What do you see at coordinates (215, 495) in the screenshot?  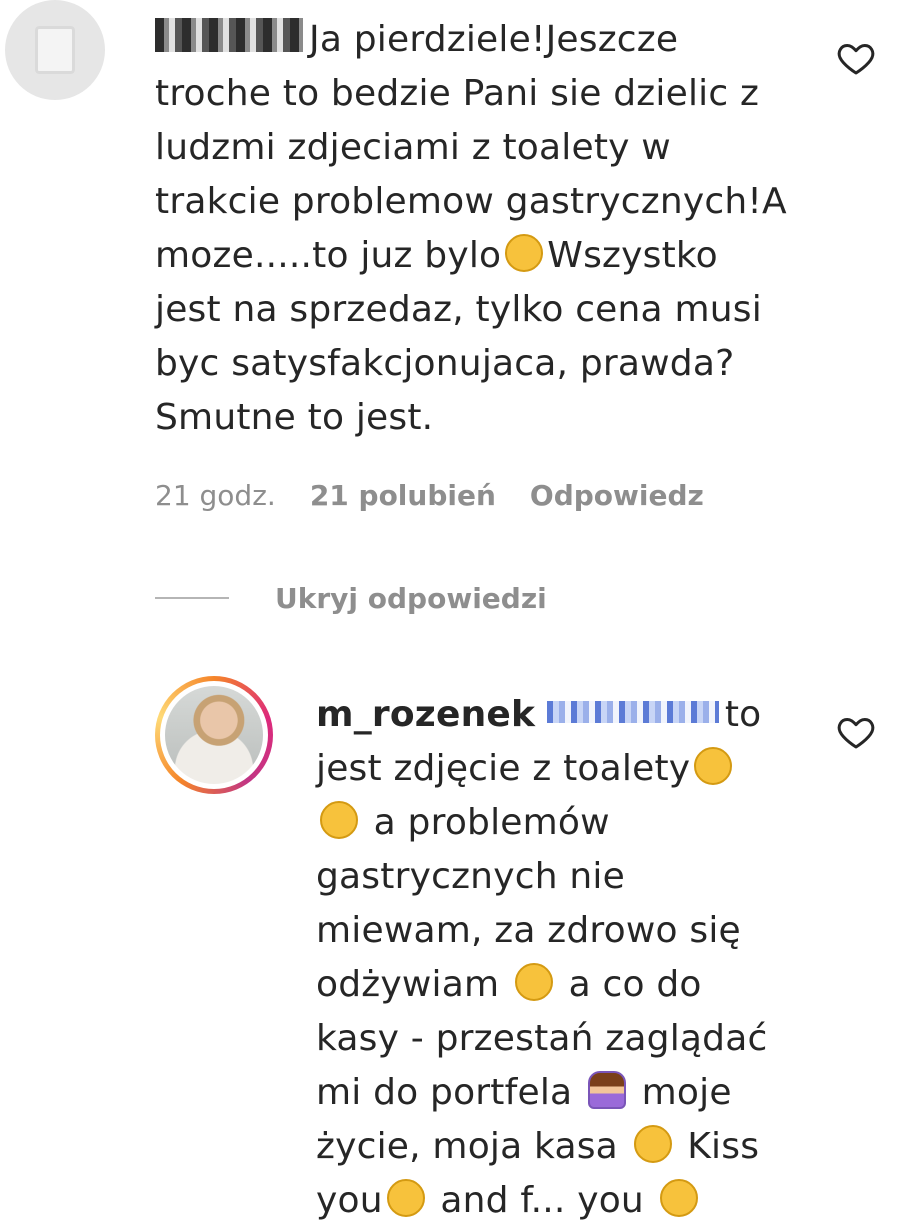 I see `timestamp: 21 godz.` at bounding box center [215, 495].